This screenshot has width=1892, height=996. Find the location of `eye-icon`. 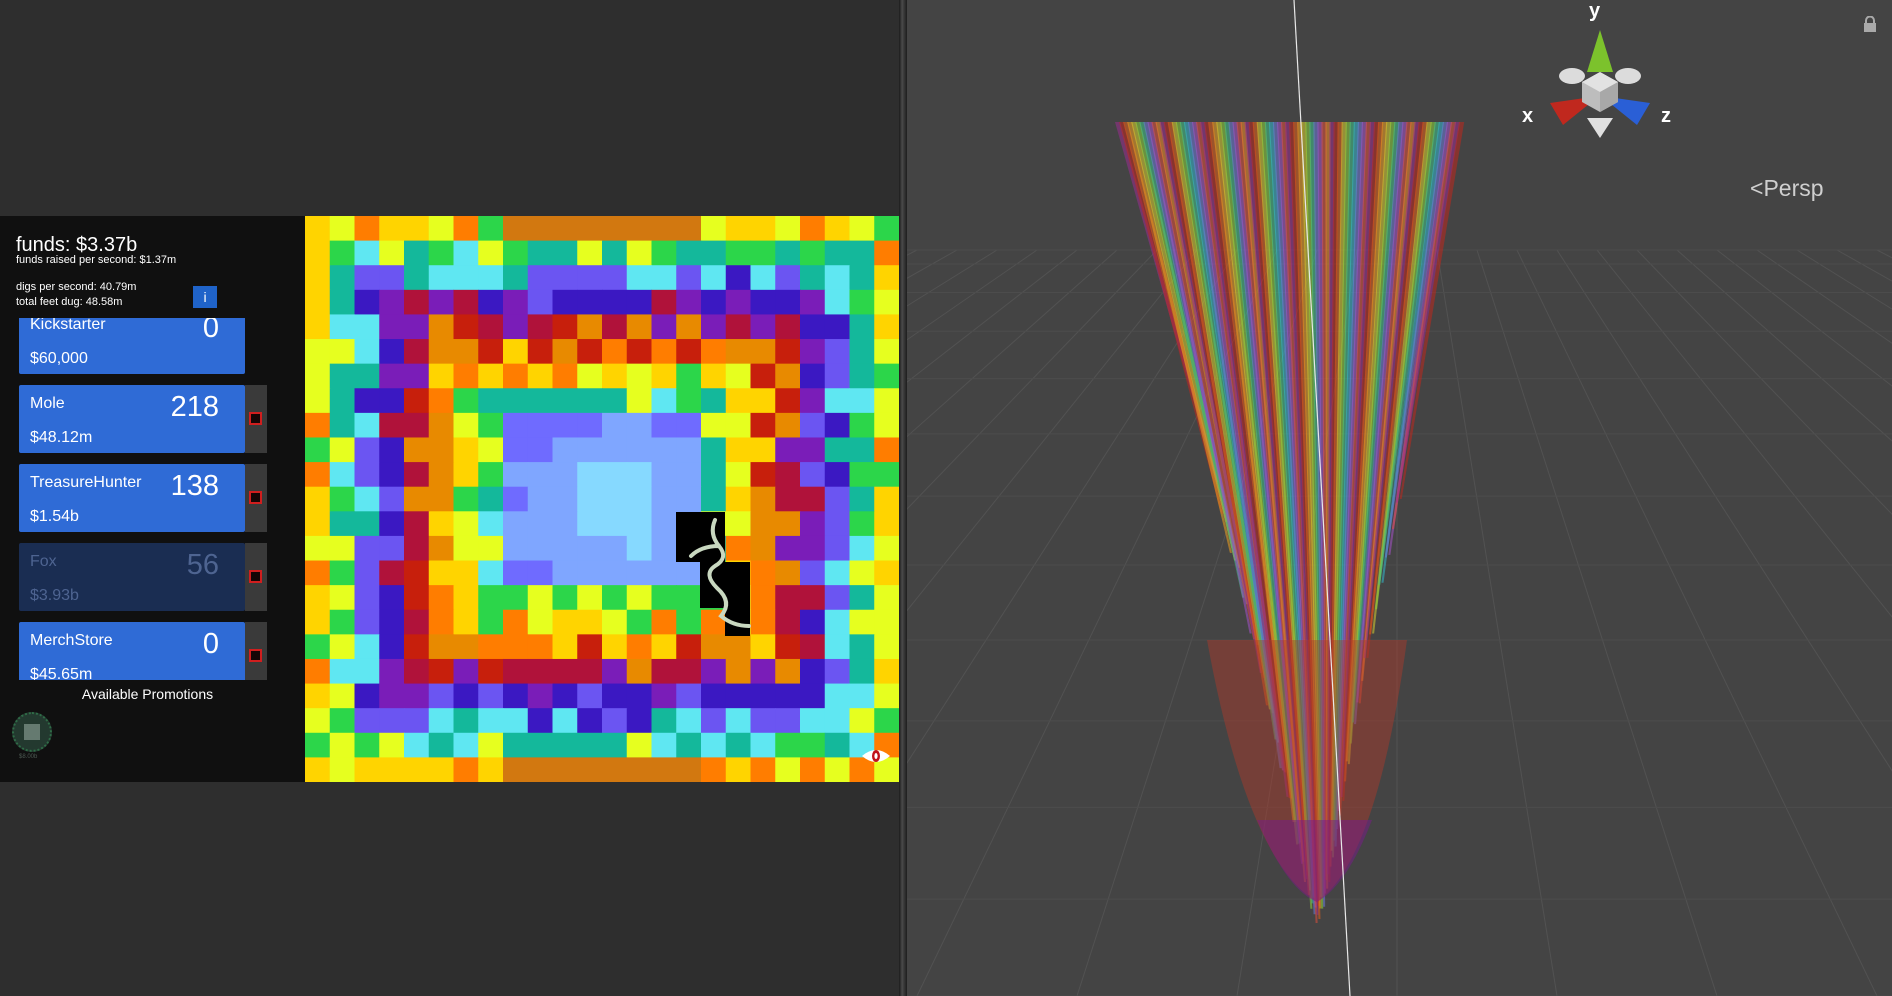

eye-icon is located at coordinates (876, 756).